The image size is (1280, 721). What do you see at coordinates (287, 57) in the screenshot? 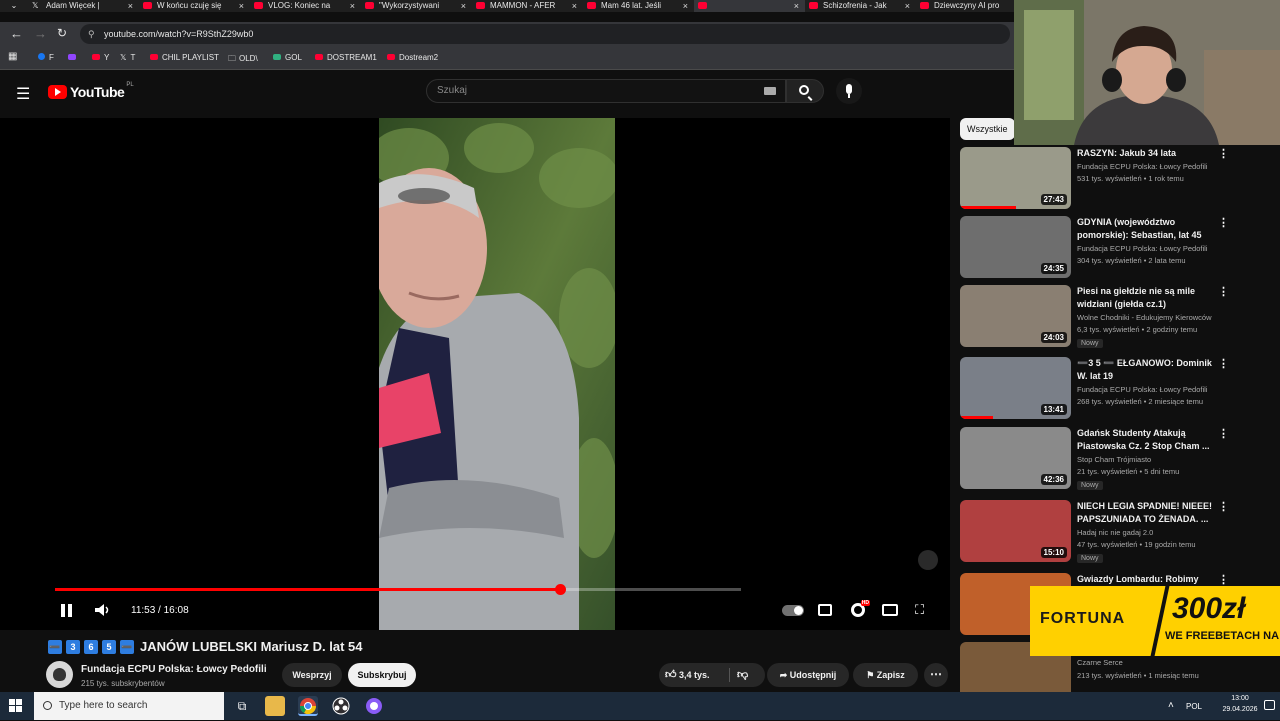
I see `bookmark-gol: GOL` at bounding box center [287, 57].